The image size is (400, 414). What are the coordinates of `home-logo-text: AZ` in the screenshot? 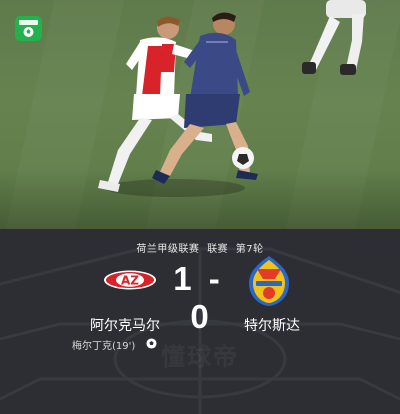 It's located at (130, 281).